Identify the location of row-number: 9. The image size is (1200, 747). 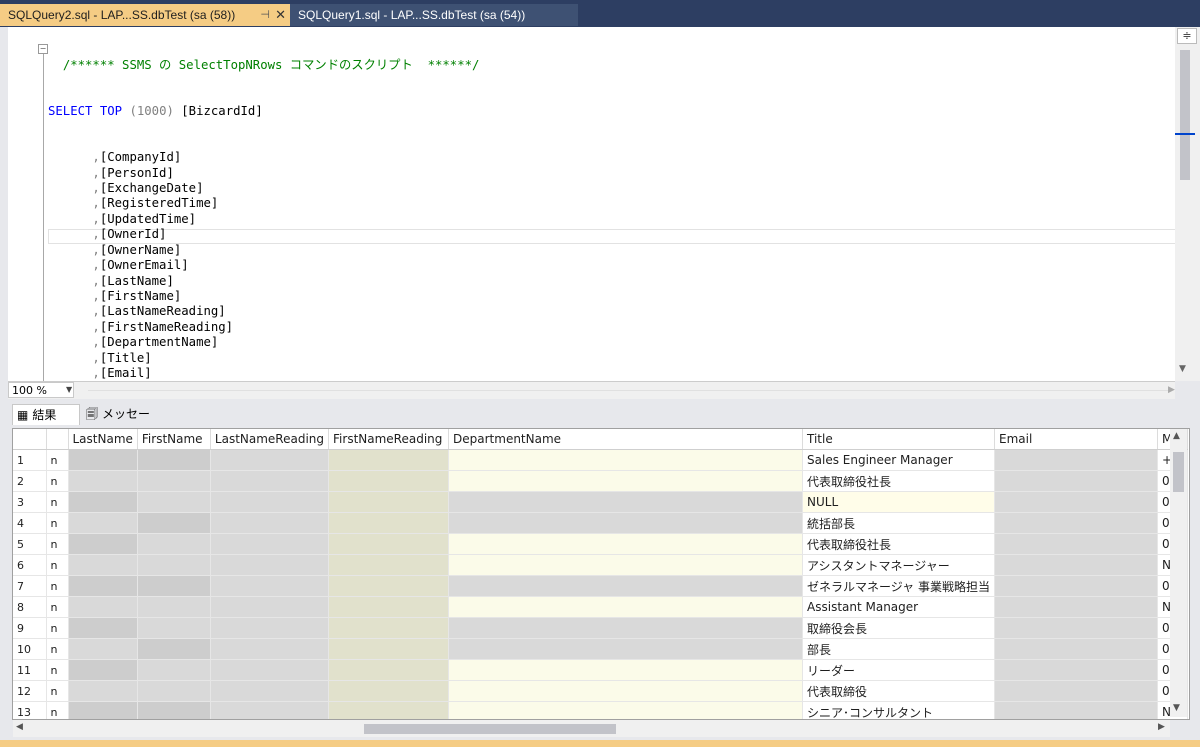
(30, 628).